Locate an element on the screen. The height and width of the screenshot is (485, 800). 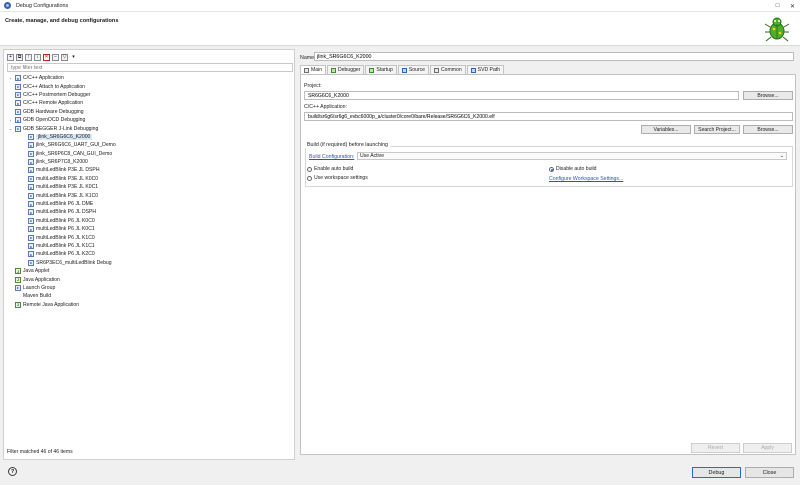
disable-auto-build-radio: Disable auto build is located at coordinates (573, 169).